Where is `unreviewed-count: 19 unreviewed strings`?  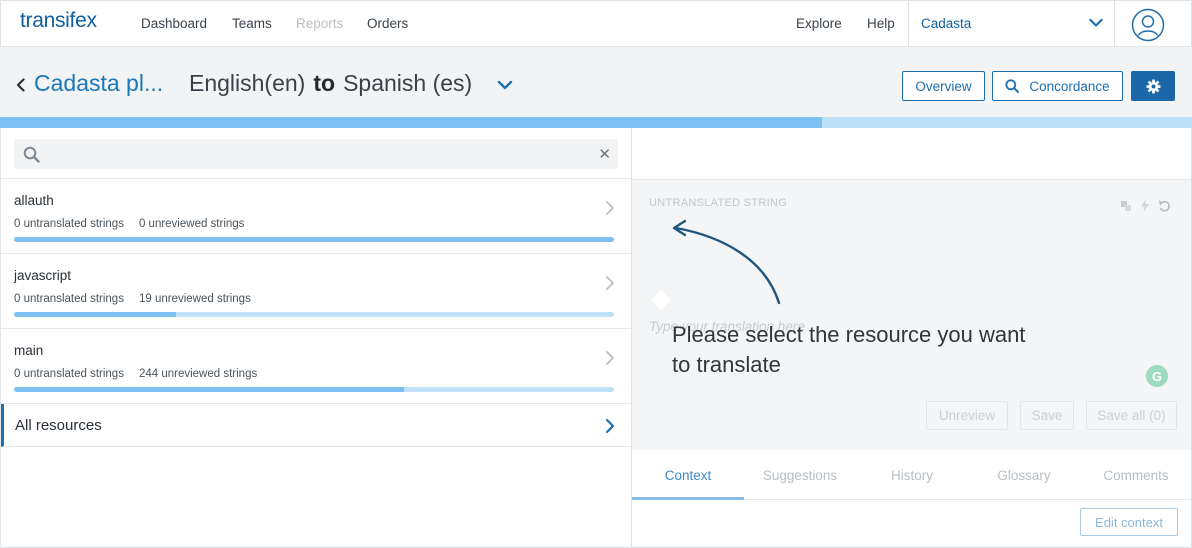 unreviewed-count: 19 unreviewed strings is located at coordinates (194, 299).